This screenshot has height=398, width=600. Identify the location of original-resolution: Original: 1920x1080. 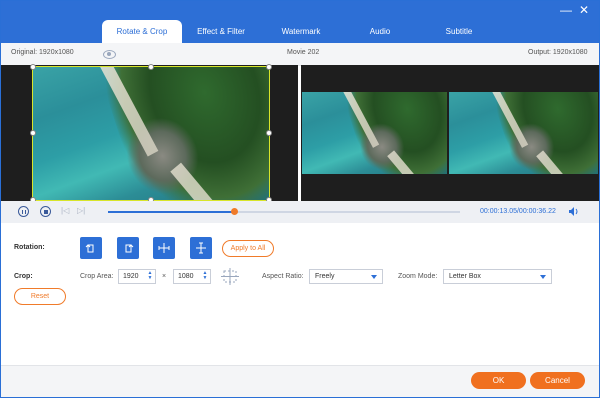
(42, 52).